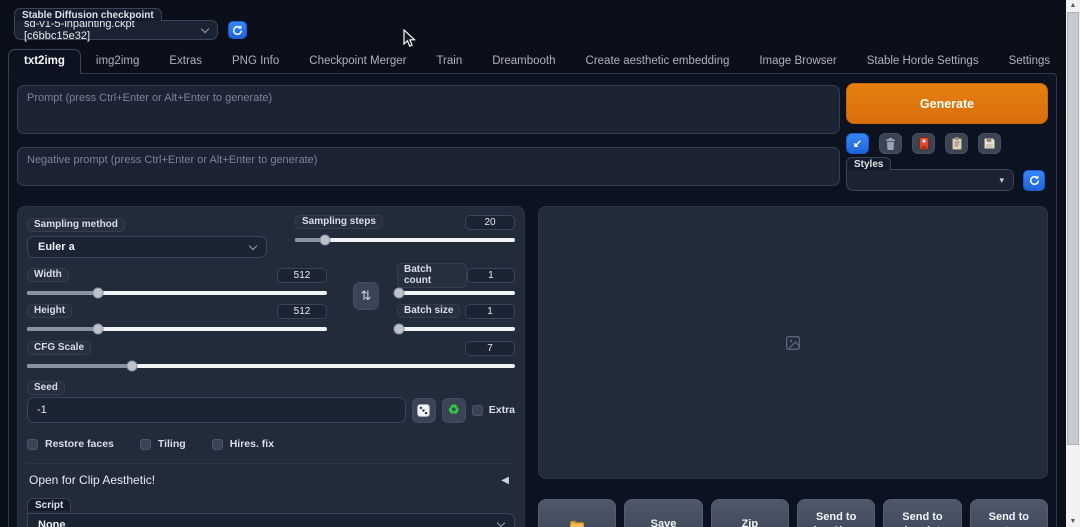 The width and height of the screenshot is (1080, 527). I want to click on send-to-extras-button: Send to extras, so click(1008, 513).